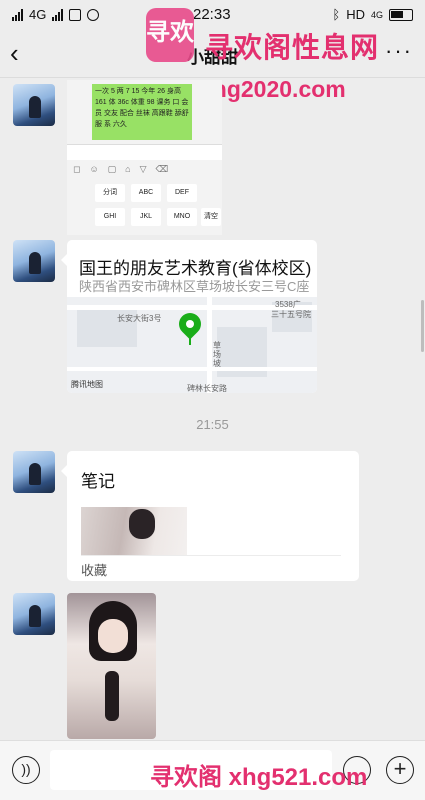  I want to click on location-address: 陕西省西安市碑林区草场坡长安三号C座, so click(194, 286).